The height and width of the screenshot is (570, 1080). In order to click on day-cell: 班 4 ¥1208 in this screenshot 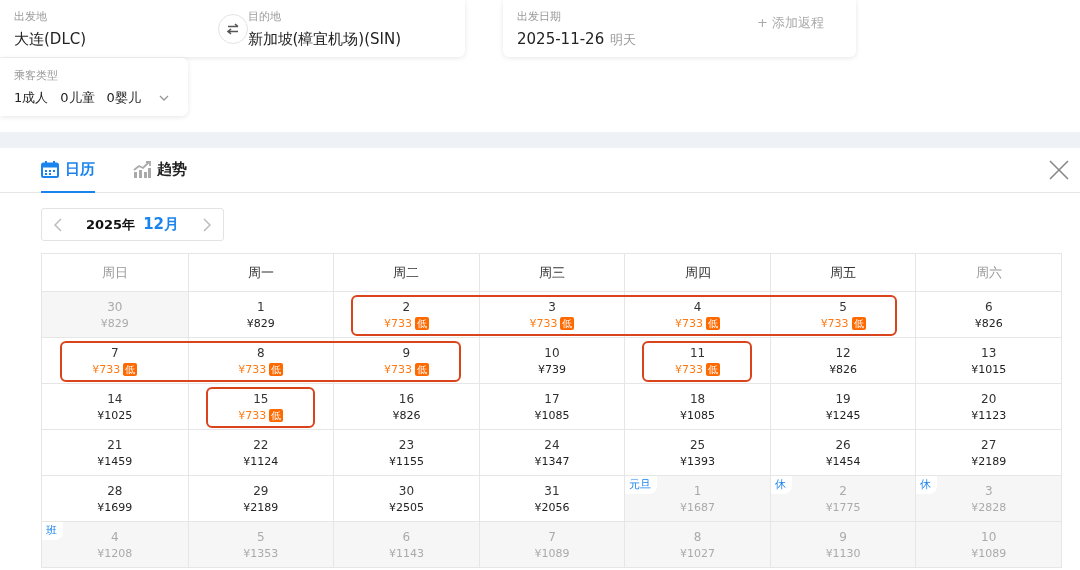, I will do `click(115, 544)`.